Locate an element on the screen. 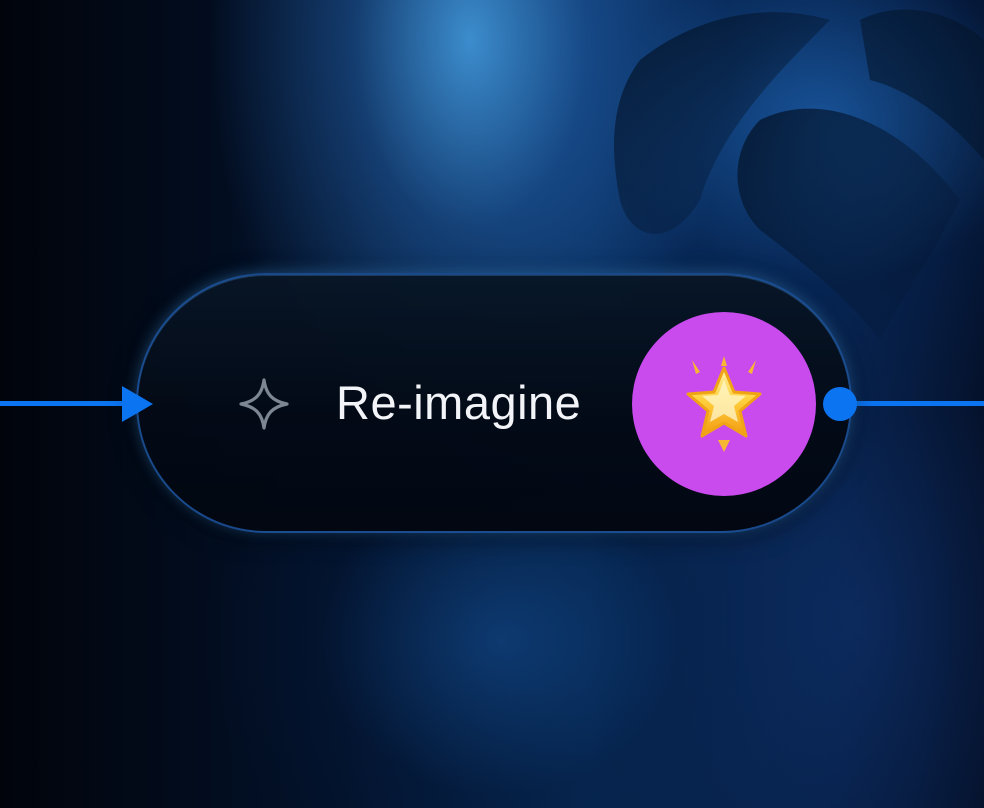  output-port-handle is located at coordinates (840, 404).